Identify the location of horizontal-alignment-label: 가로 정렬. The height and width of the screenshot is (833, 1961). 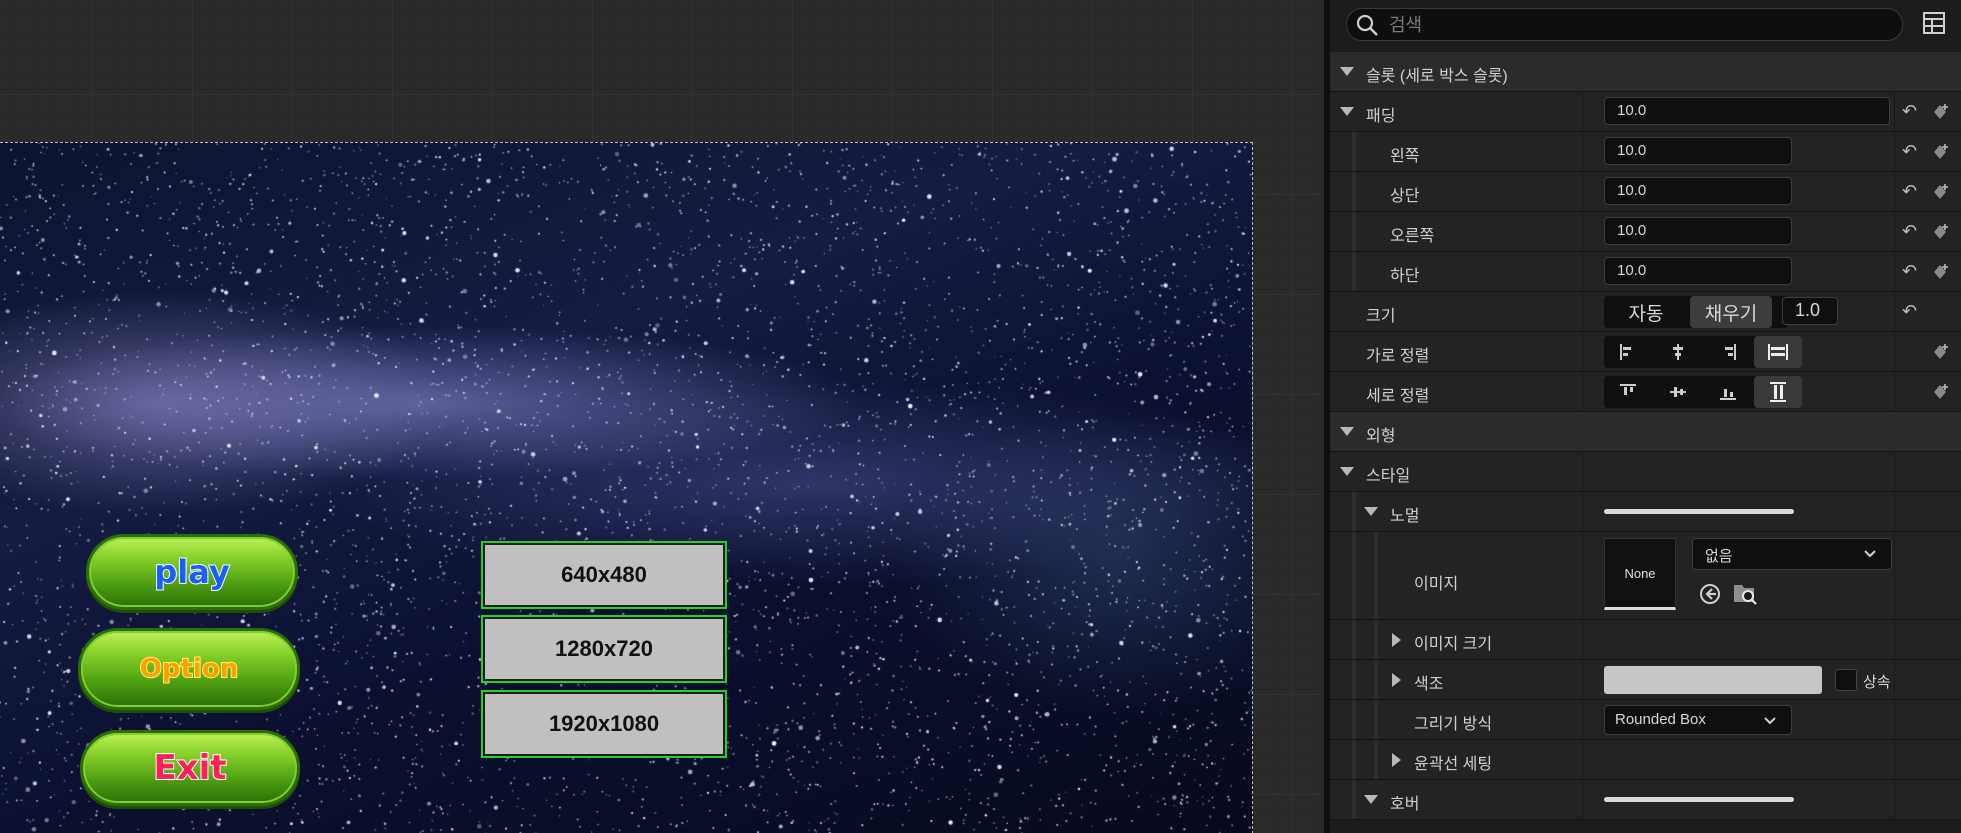
(1398, 356).